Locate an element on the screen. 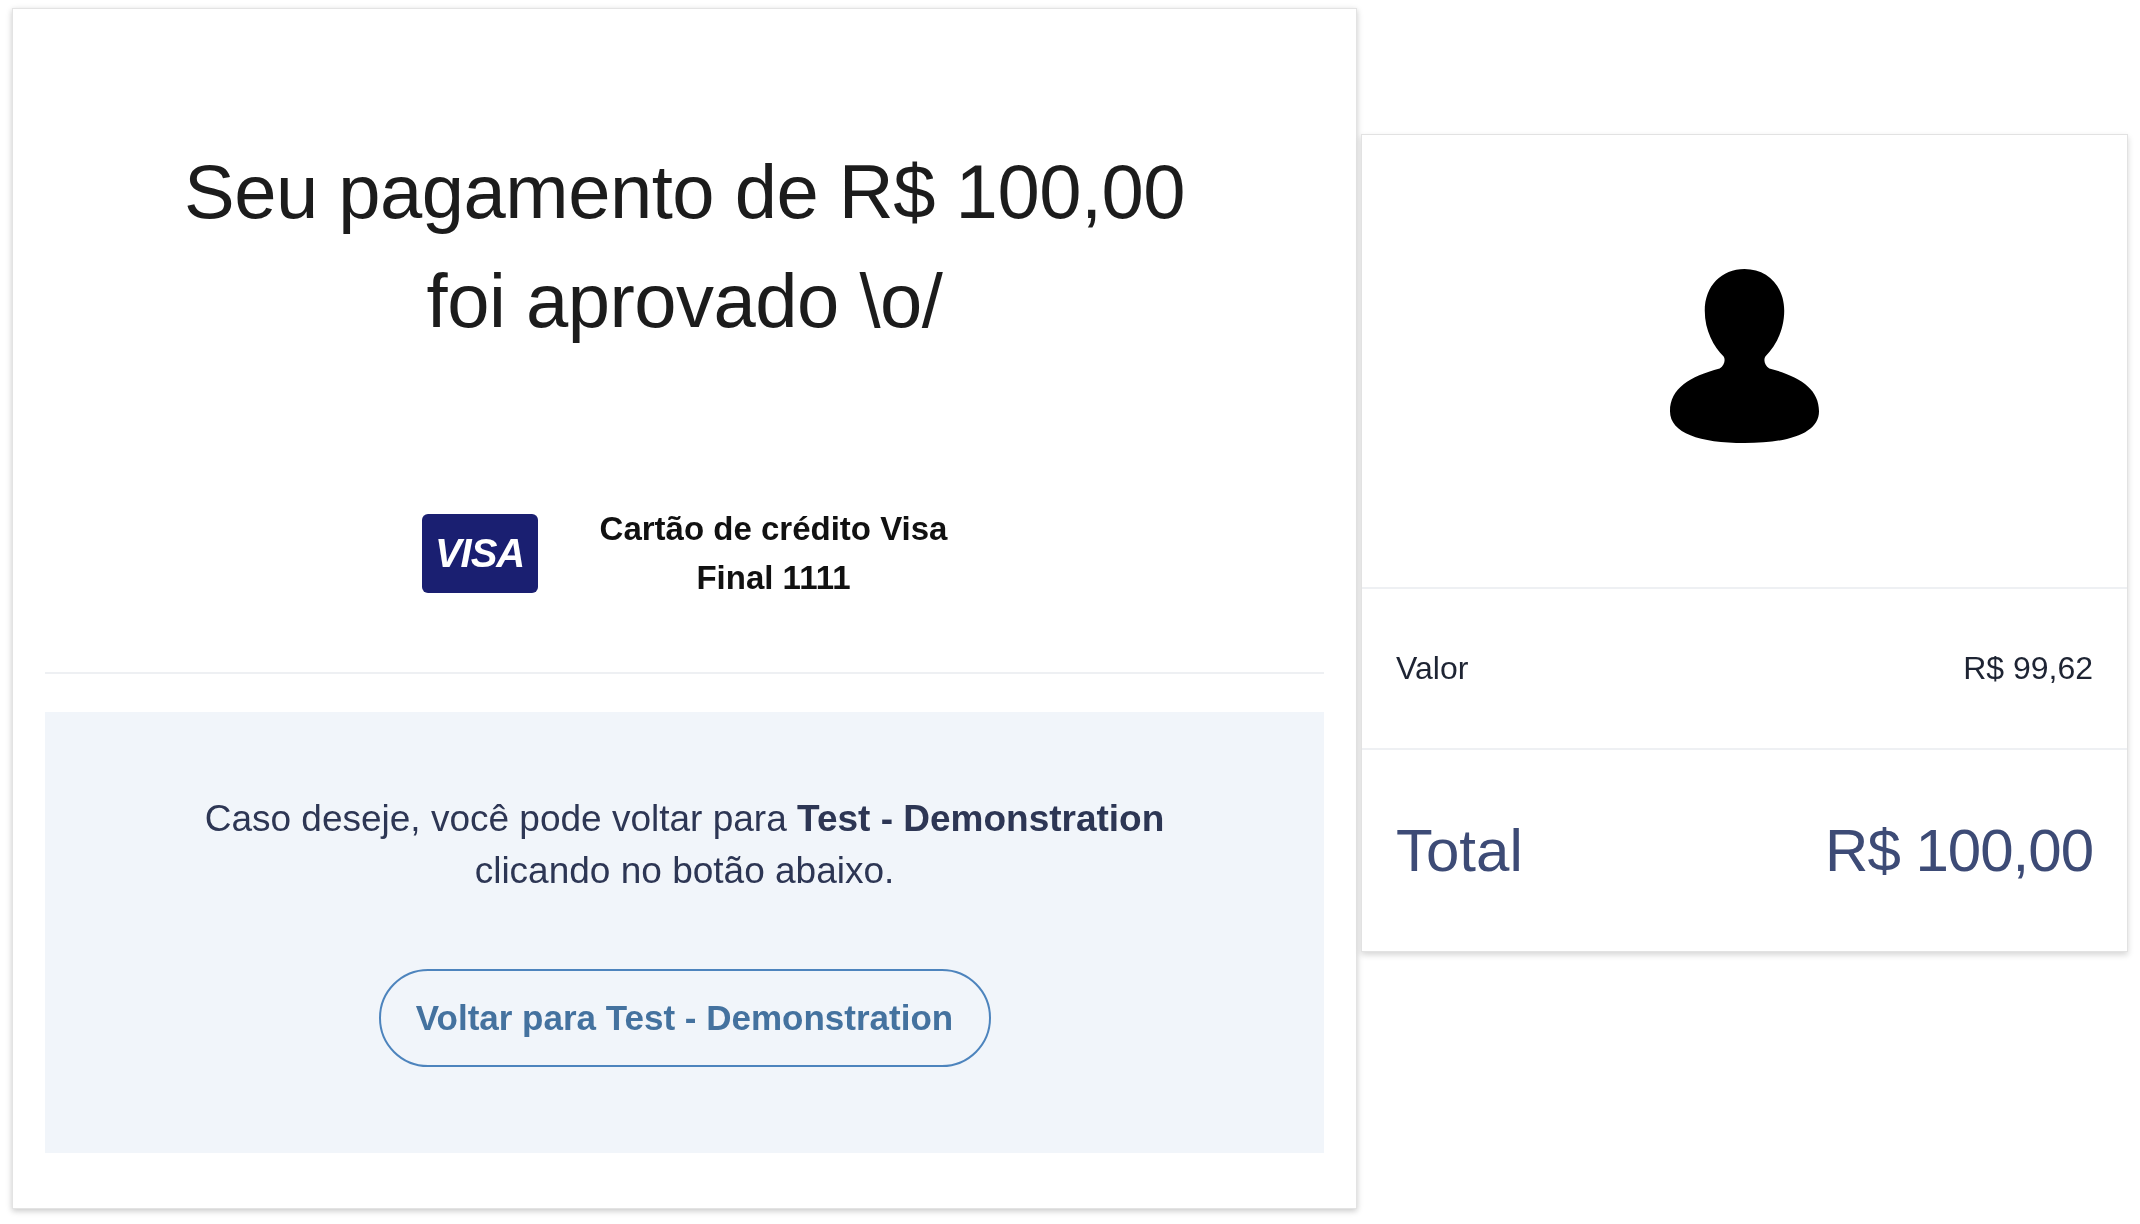 The height and width of the screenshot is (1224, 2140). card-ending-text: Final 1111 is located at coordinates (773, 578).